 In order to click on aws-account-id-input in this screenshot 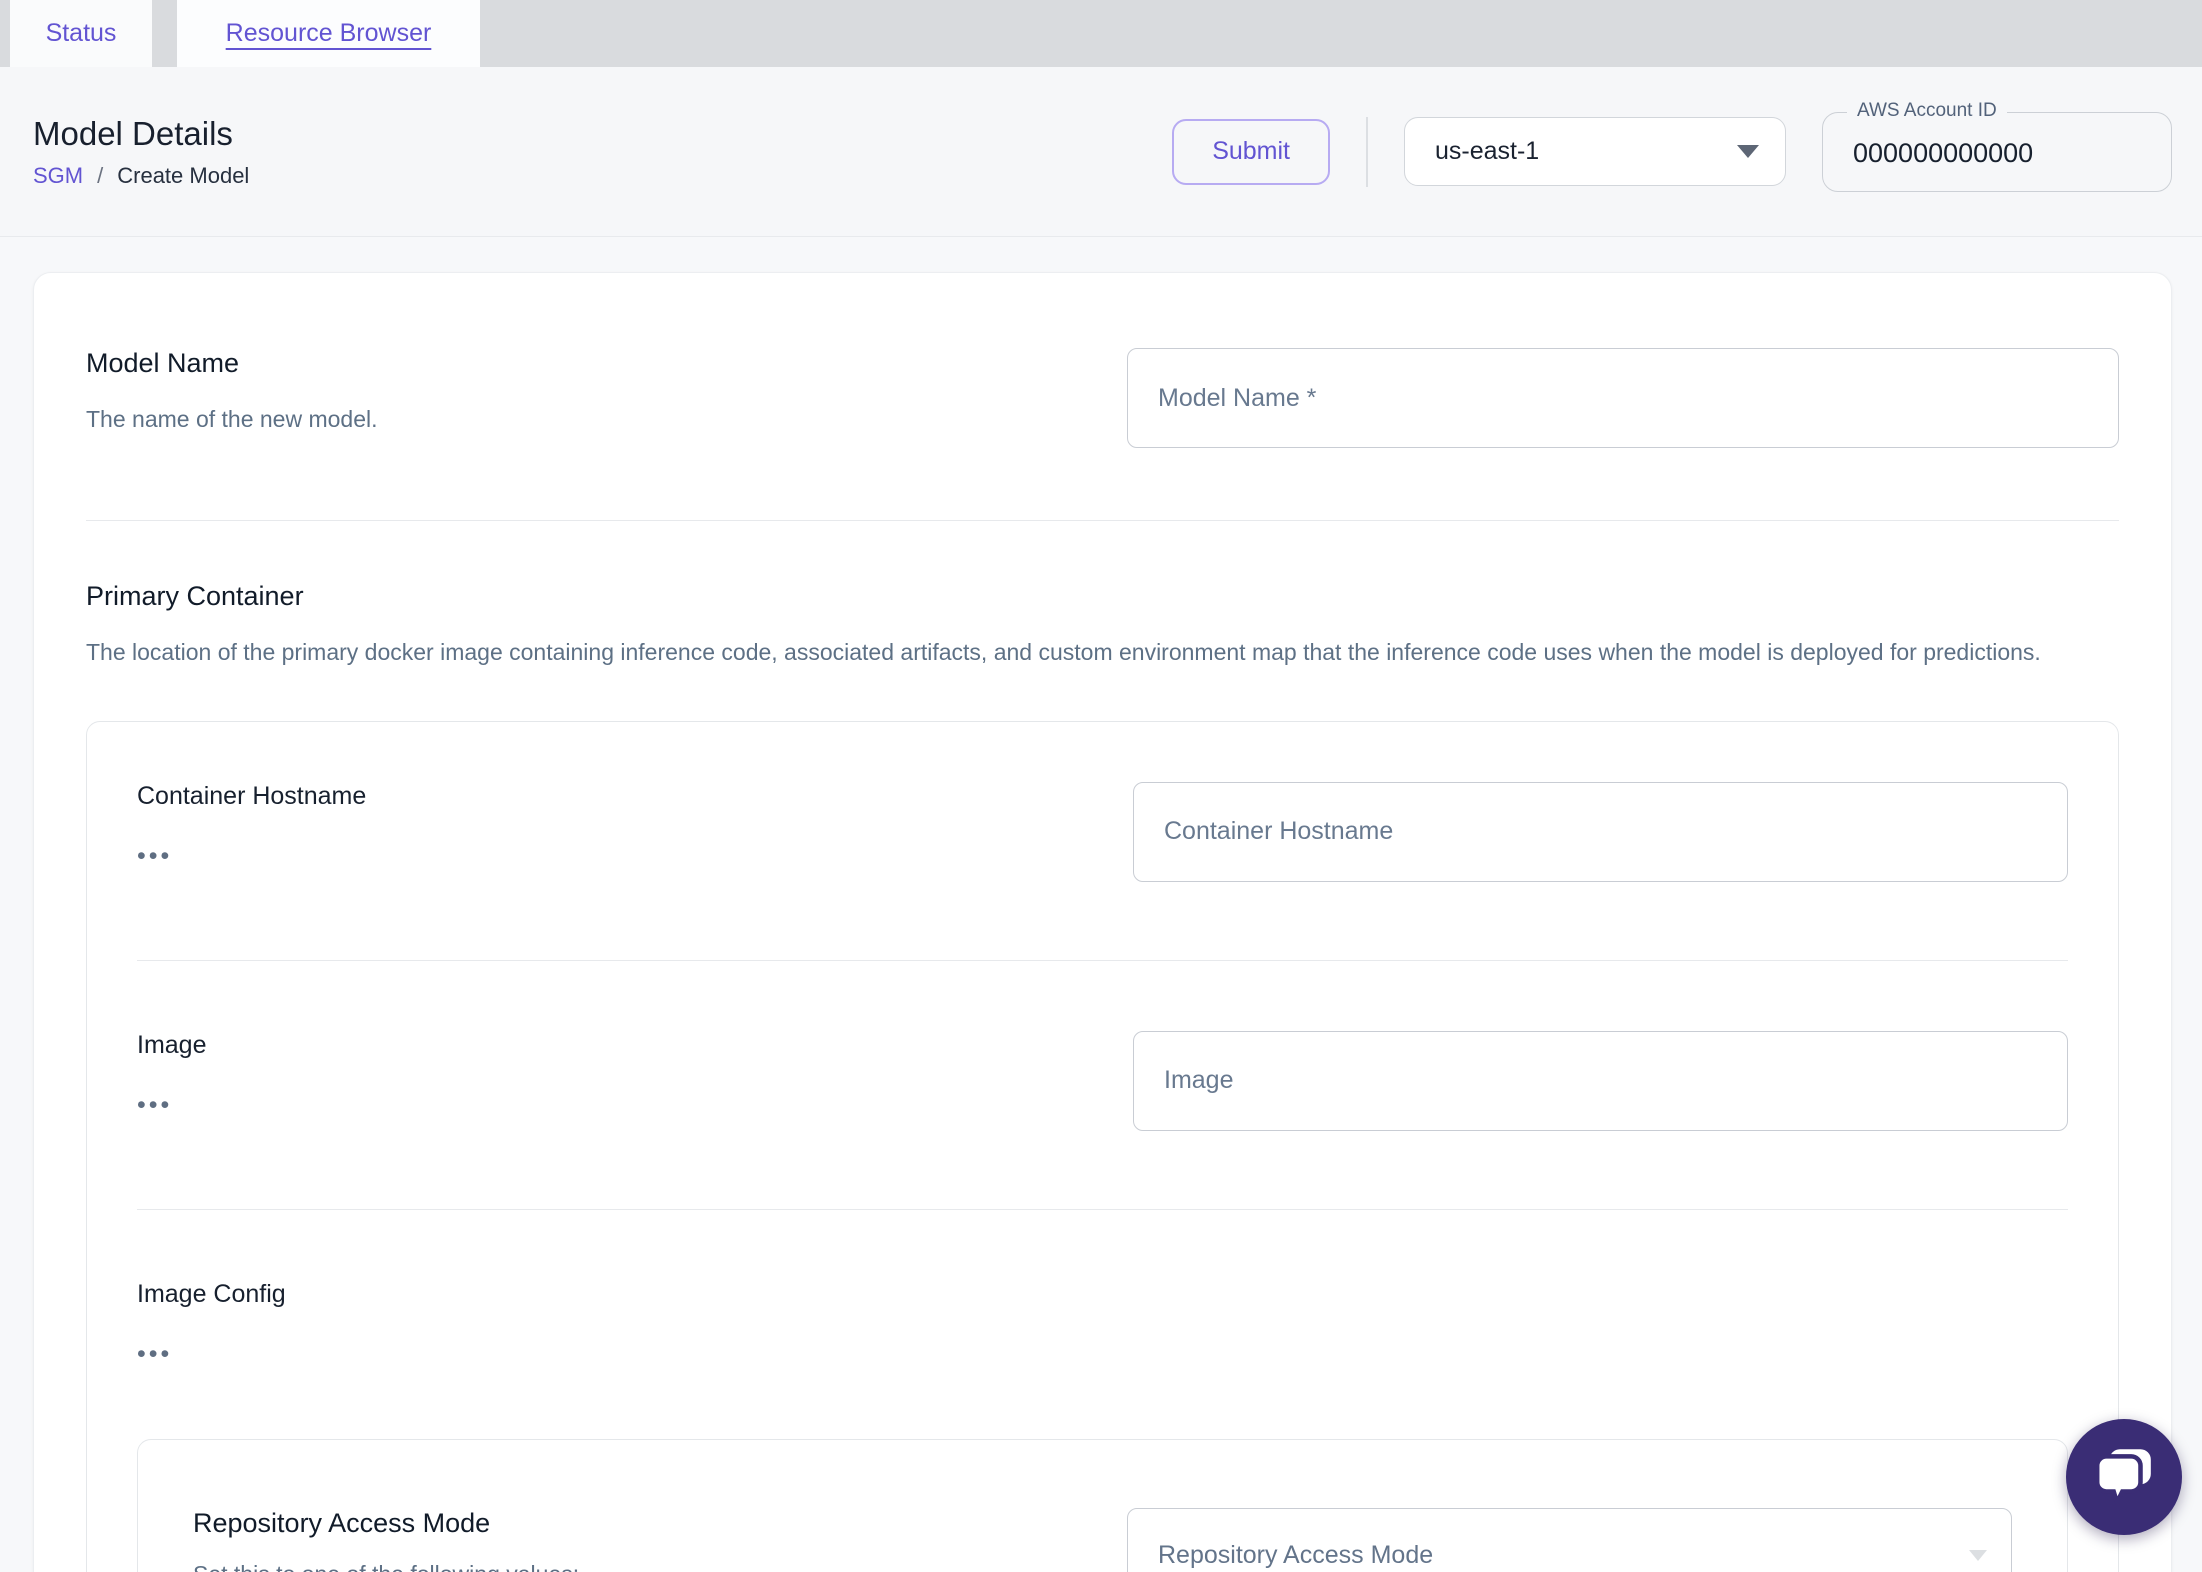, I will do `click(1997, 151)`.